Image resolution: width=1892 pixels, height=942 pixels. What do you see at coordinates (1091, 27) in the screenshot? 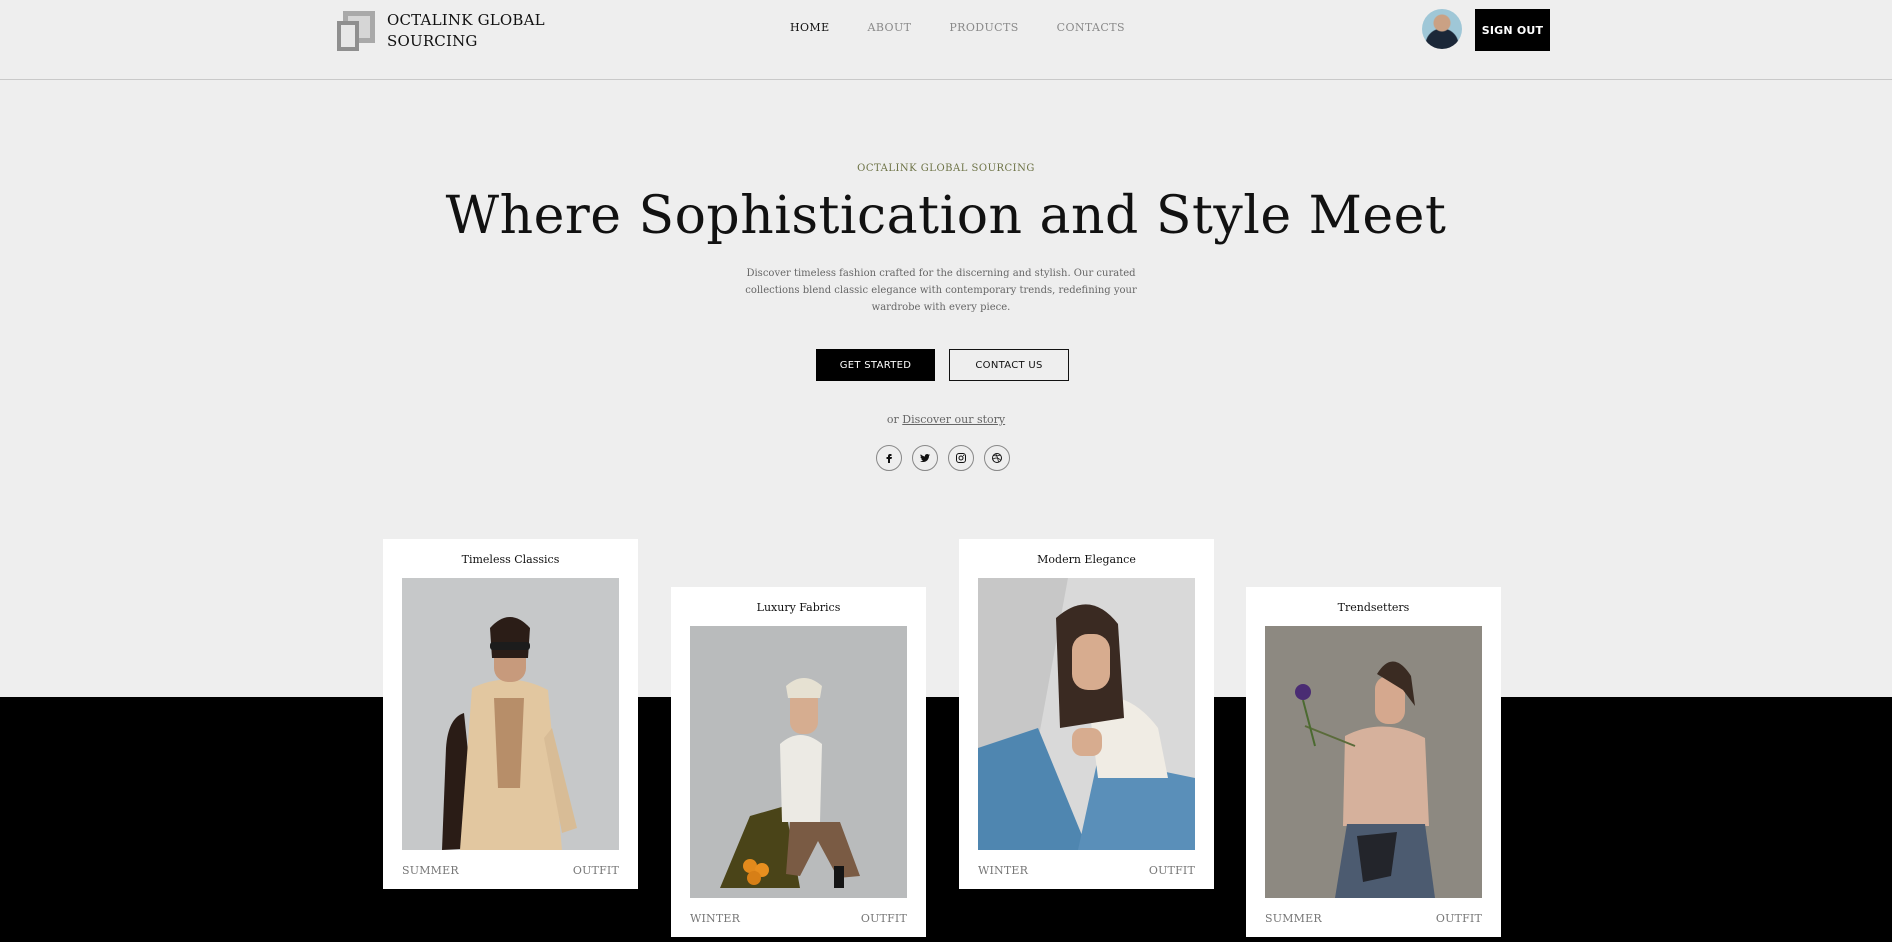
I see `nav-contacts: CONTACTS` at bounding box center [1091, 27].